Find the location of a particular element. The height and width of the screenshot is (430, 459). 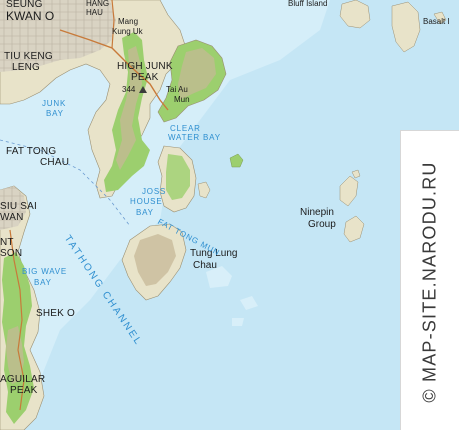

label-aguilar: AGUILAR is located at coordinates (23, 379).